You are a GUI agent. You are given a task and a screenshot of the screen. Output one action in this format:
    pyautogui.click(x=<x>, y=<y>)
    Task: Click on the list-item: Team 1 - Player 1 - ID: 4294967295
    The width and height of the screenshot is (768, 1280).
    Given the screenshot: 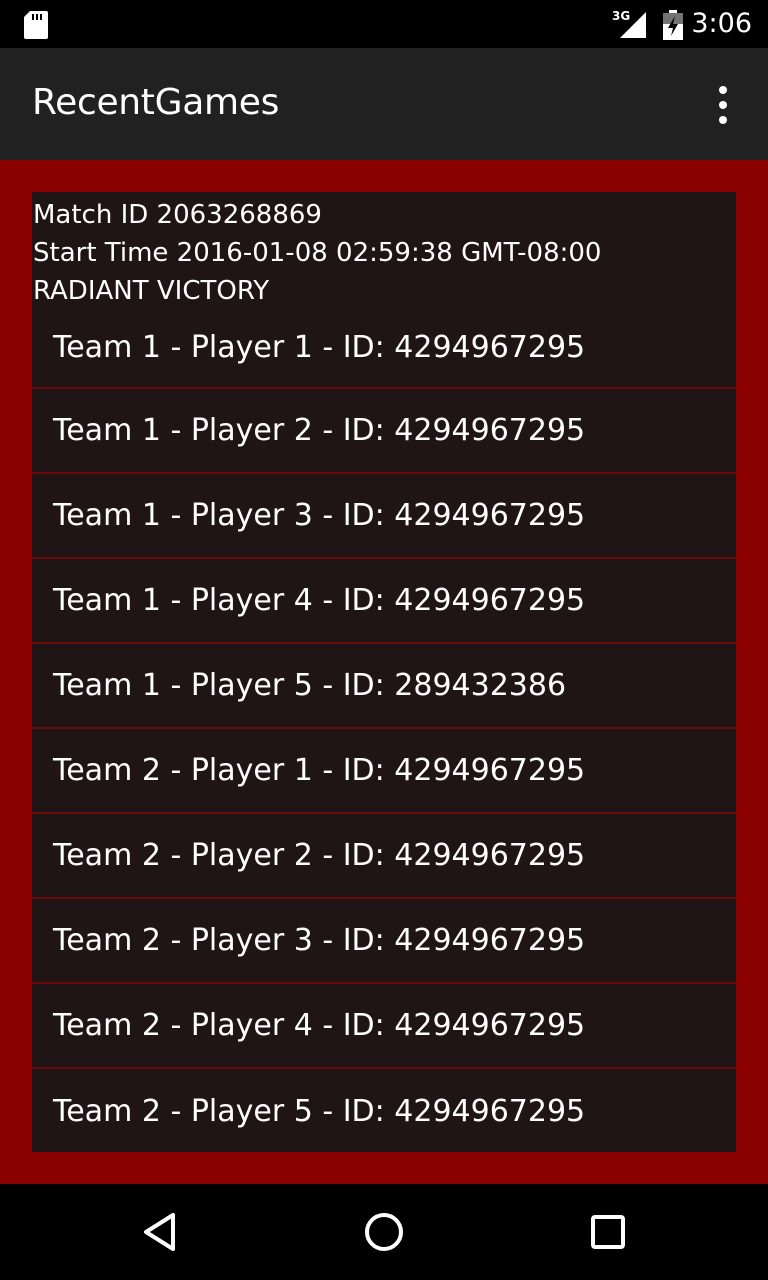 What is the action you would take?
    pyautogui.click(x=384, y=355)
    